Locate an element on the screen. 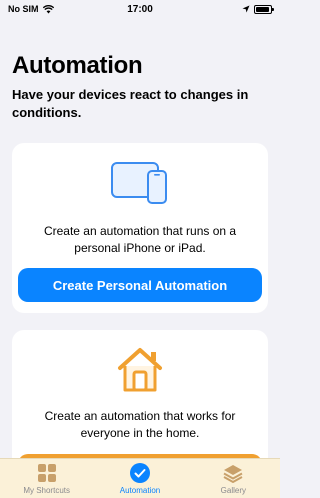  iphone-ipad-icon is located at coordinates (139, 183).